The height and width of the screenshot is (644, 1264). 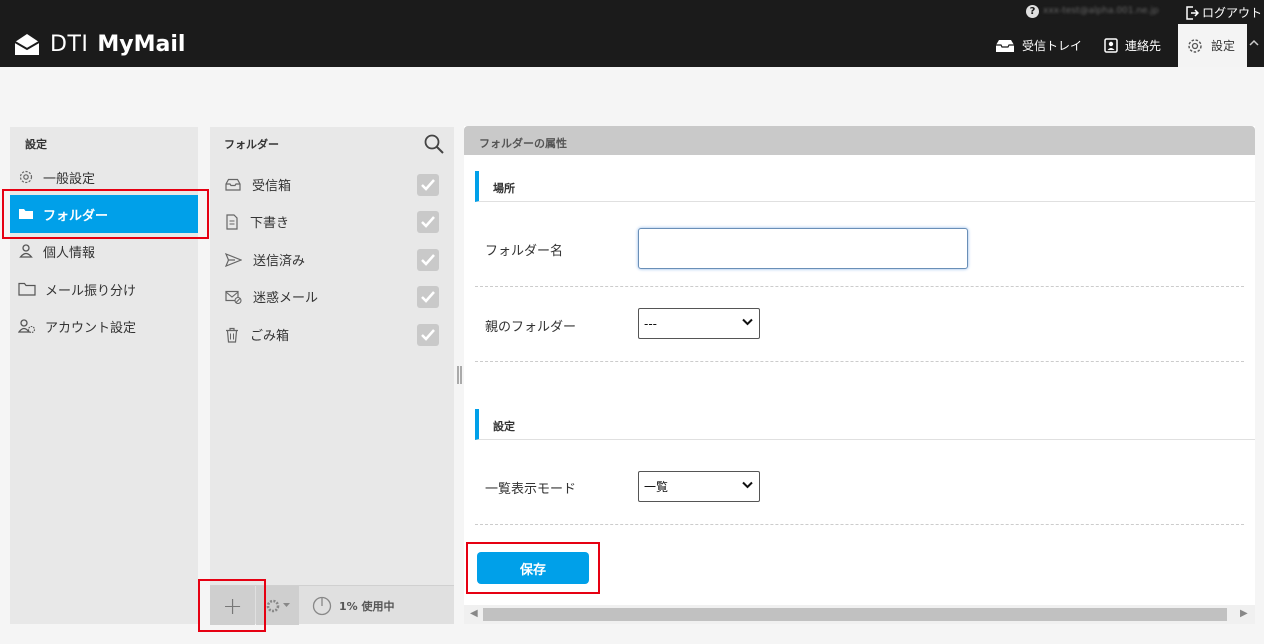 What do you see at coordinates (699, 323) in the screenshot?
I see `parent-folder-select: ---` at bounding box center [699, 323].